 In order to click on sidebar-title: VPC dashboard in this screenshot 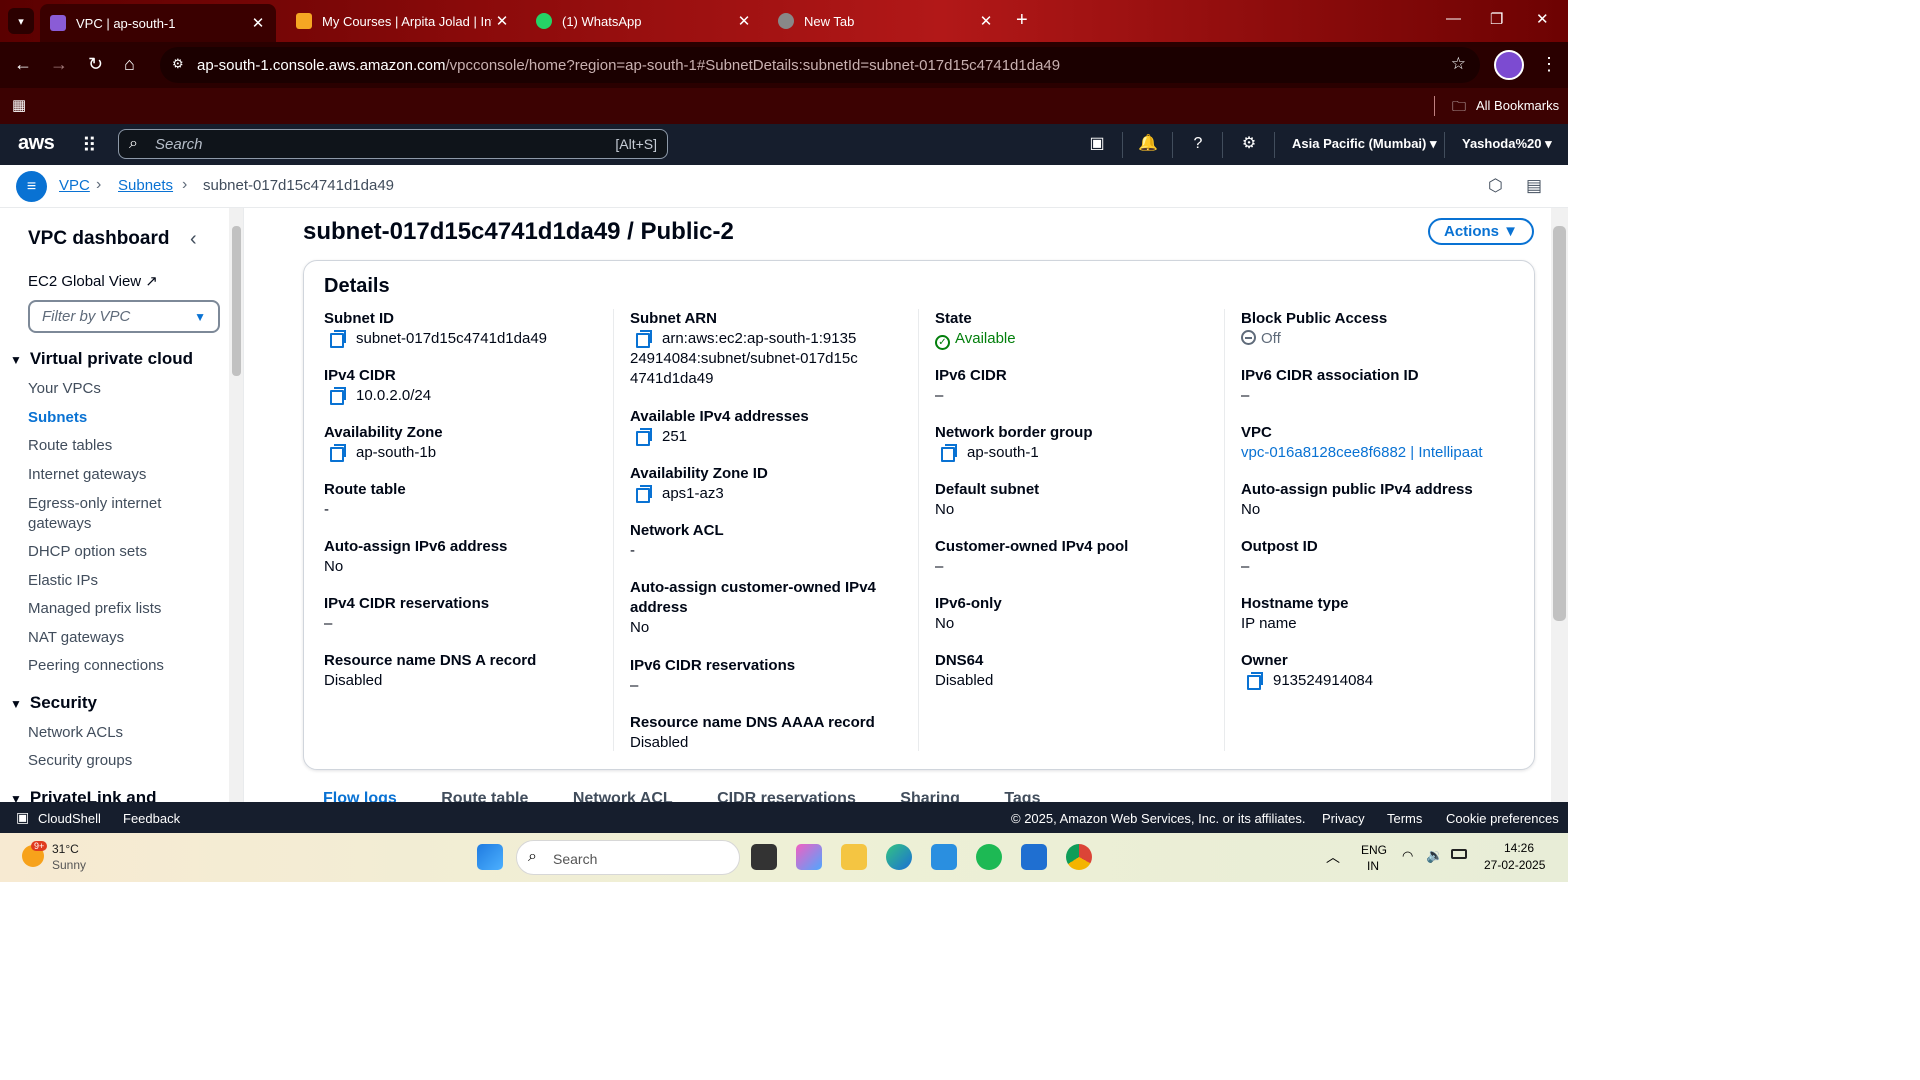, I will do `click(98, 239)`.